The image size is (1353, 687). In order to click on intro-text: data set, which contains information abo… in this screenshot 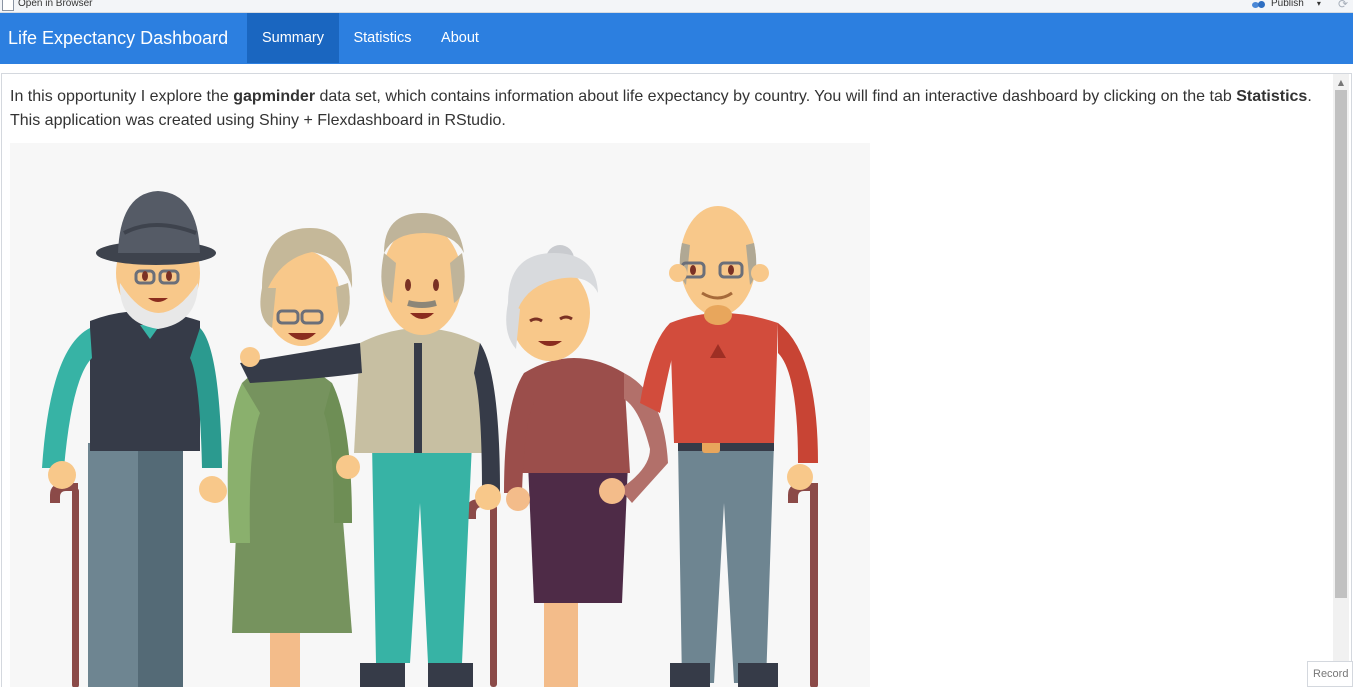, I will do `click(776, 96)`.